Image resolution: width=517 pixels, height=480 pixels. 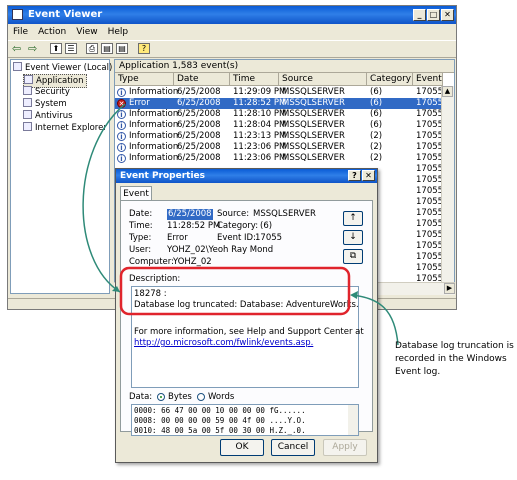 I want to click on connector-arrow-right, so click(x=375, y=320).